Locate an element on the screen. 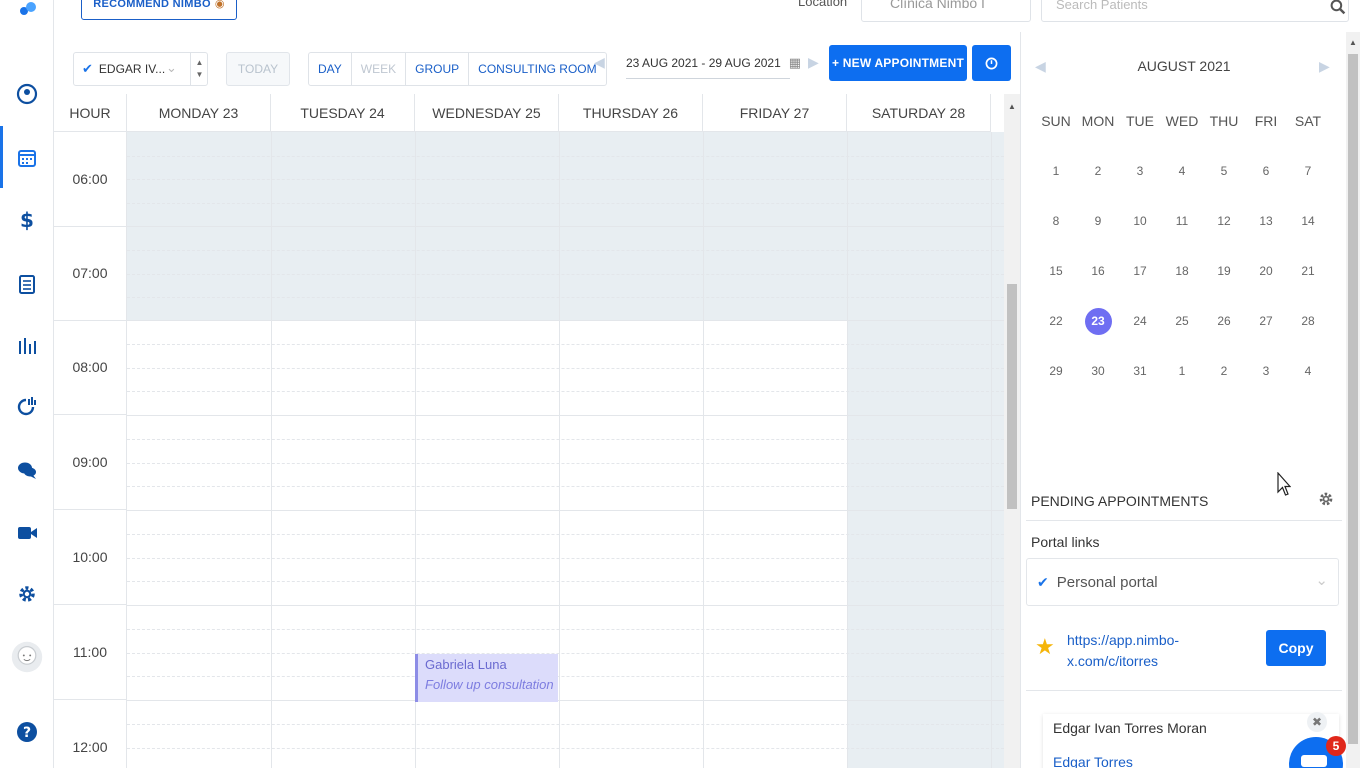  calendar-icon is located at coordinates (27, 158).